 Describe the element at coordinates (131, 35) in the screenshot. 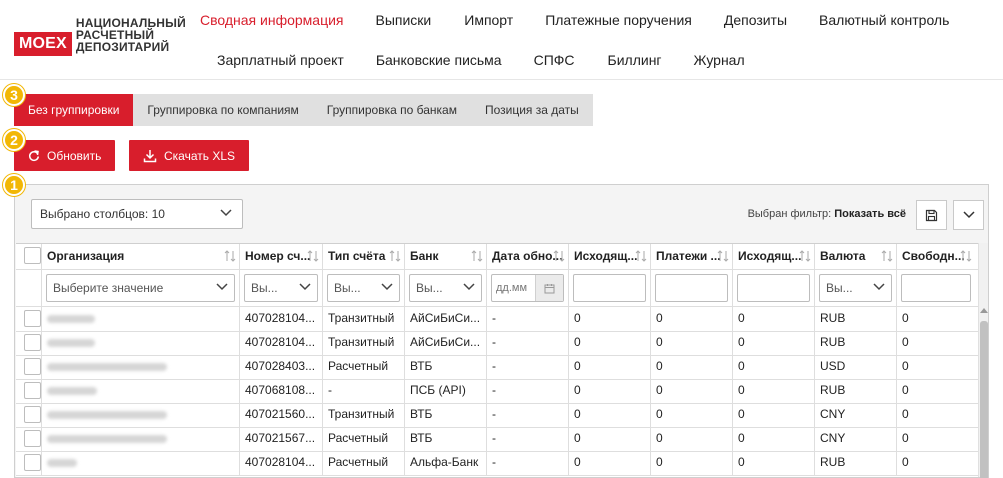

I see `logo-text: НАЦИОНАЛЬНЫЙ РАСЧЕТНЫЙ ДЕПОЗИТАРИЙ` at that location.